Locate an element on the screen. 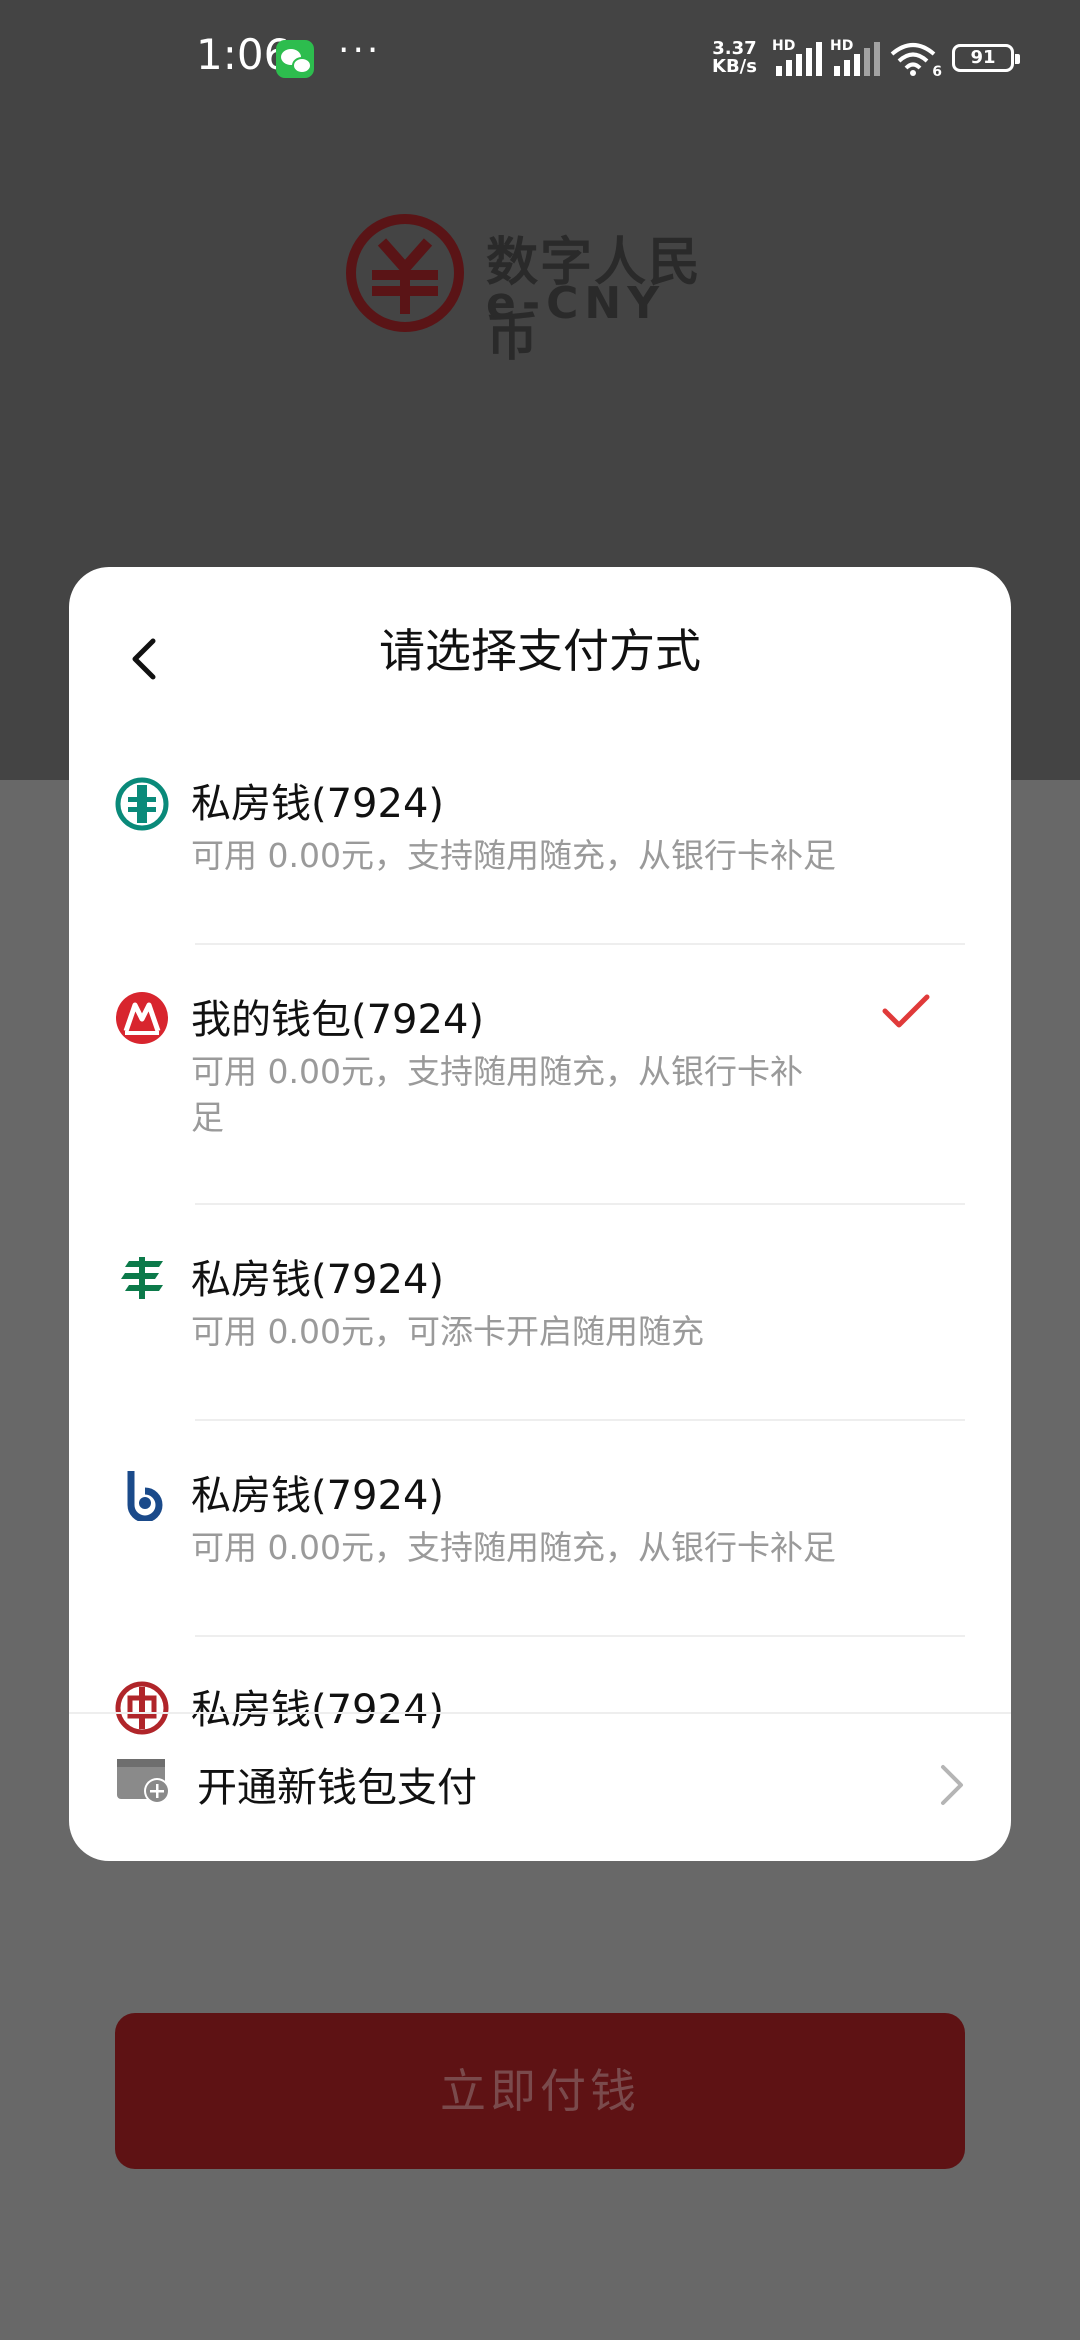 The width and height of the screenshot is (1080, 2340). abc-bank-icon is located at coordinates (142, 804).